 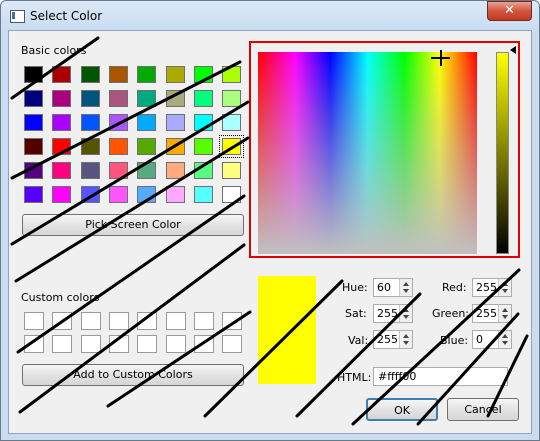 What do you see at coordinates (402, 409) in the screenshot?
I see `ok-button: OK` at bounding box center [402, 409].